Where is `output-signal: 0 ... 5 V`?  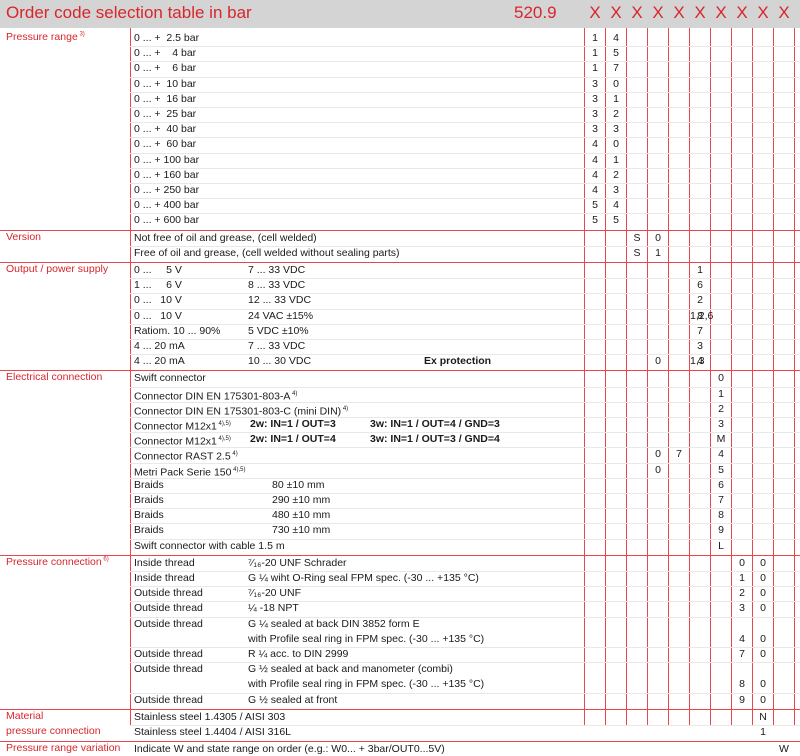
output-signal: 0 ... 5 V is located at coordinates (158, 270).